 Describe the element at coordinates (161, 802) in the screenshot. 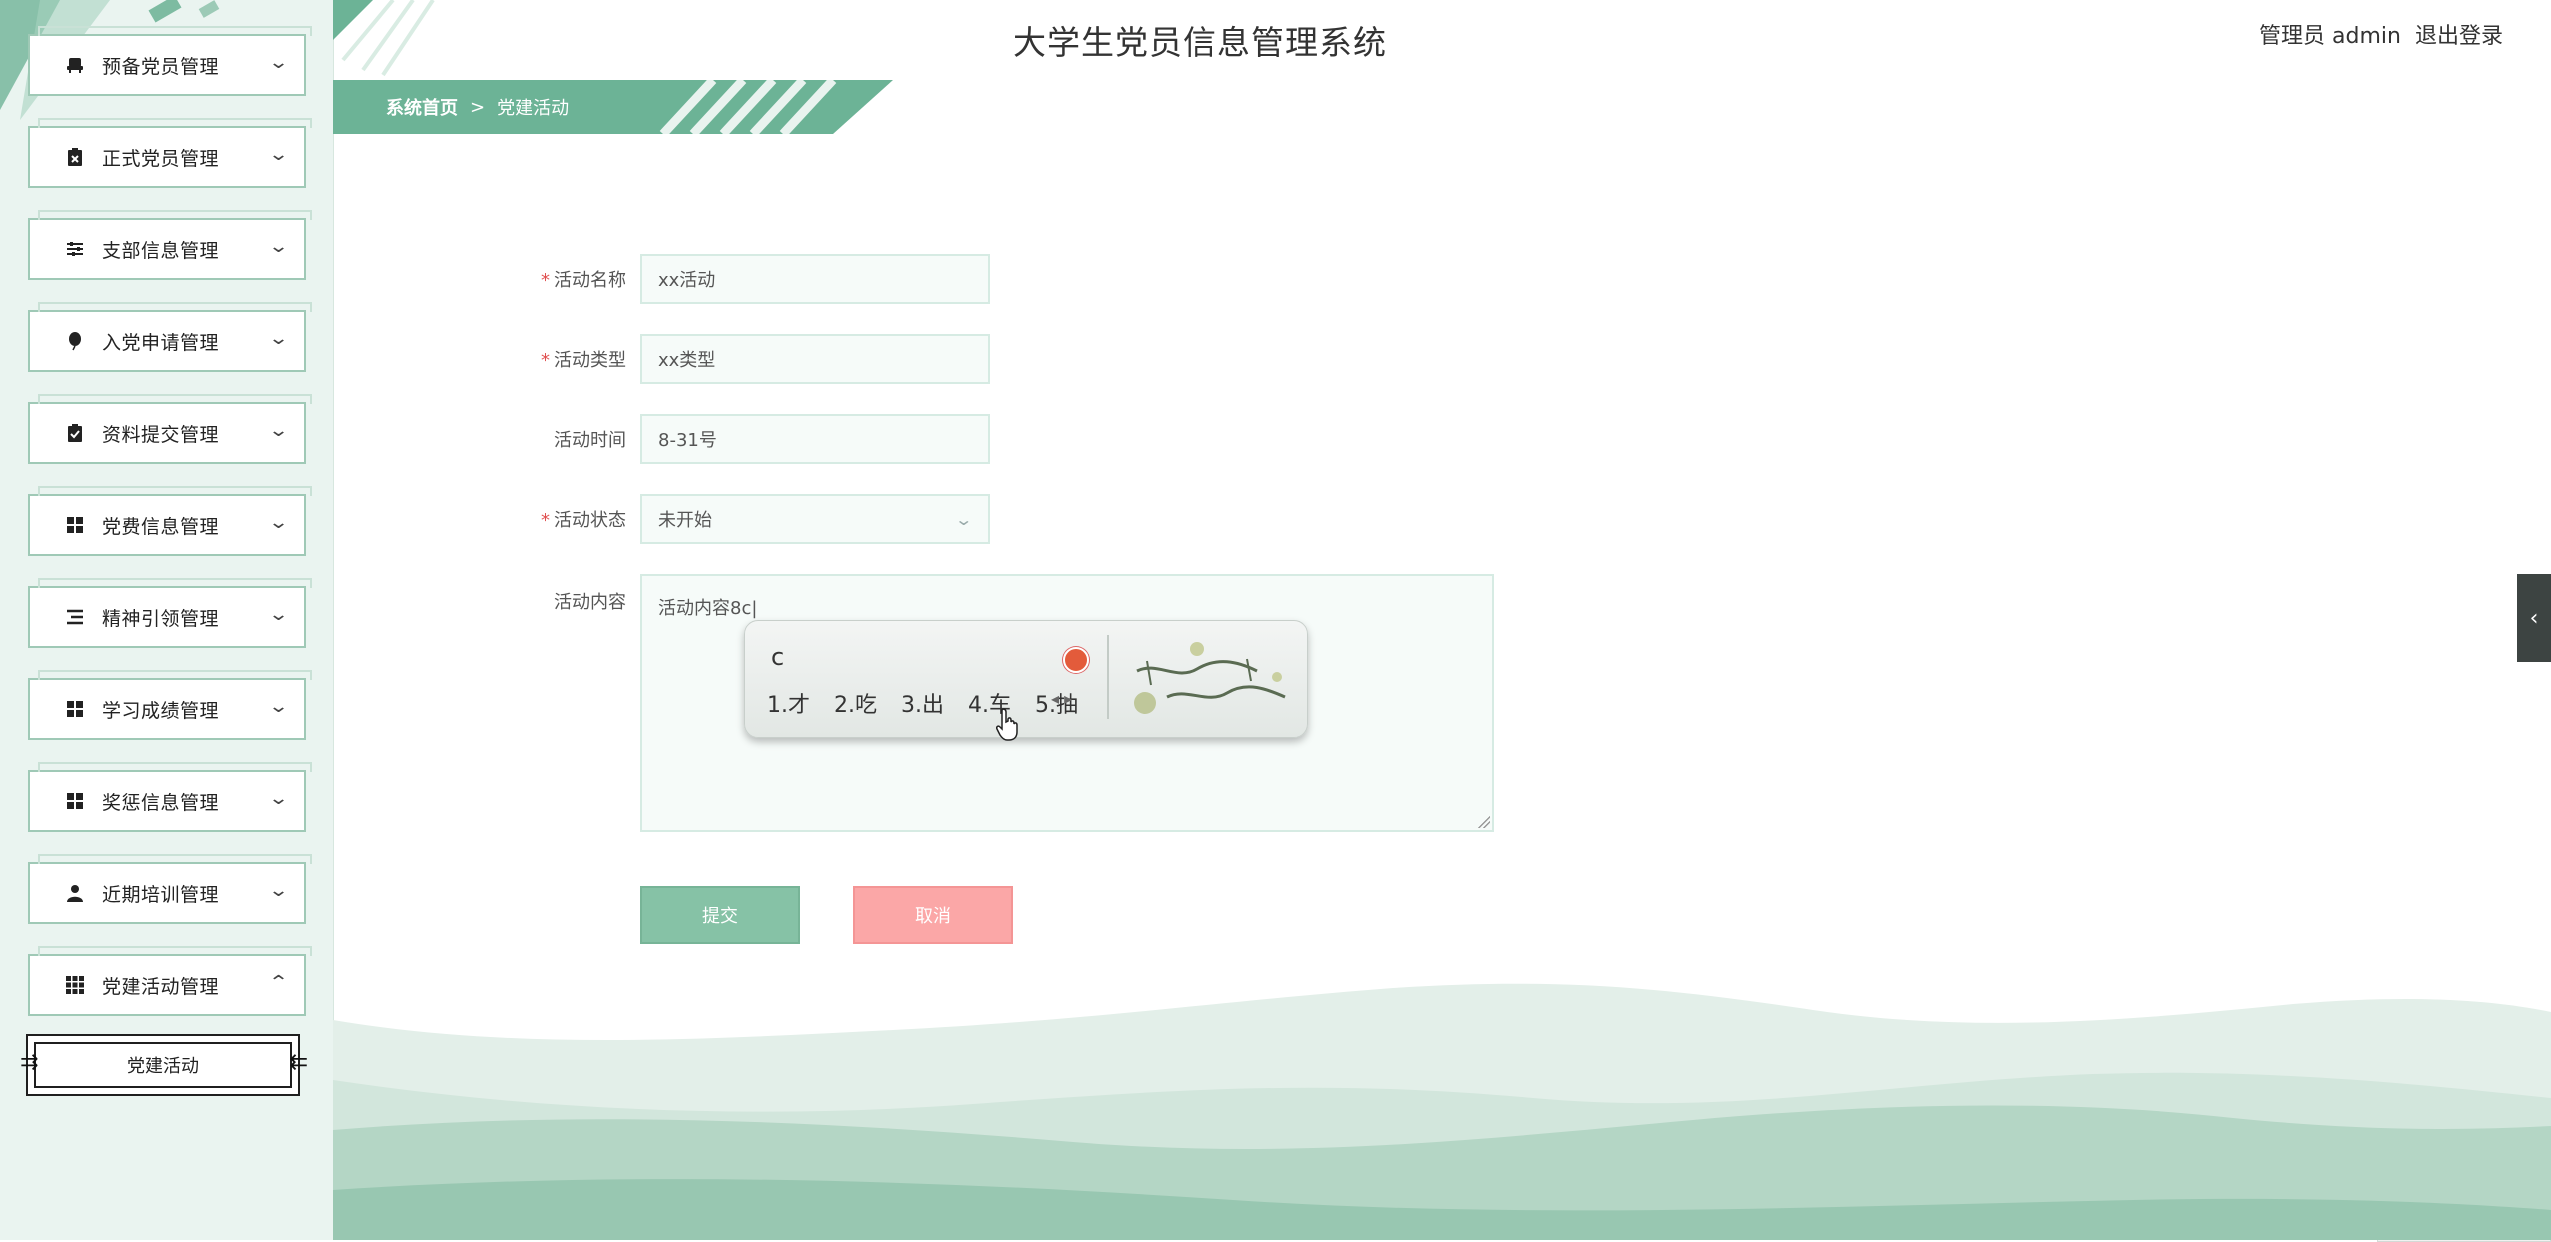

I see `sidebar-item-label: 奖惩信息管理` at that location.